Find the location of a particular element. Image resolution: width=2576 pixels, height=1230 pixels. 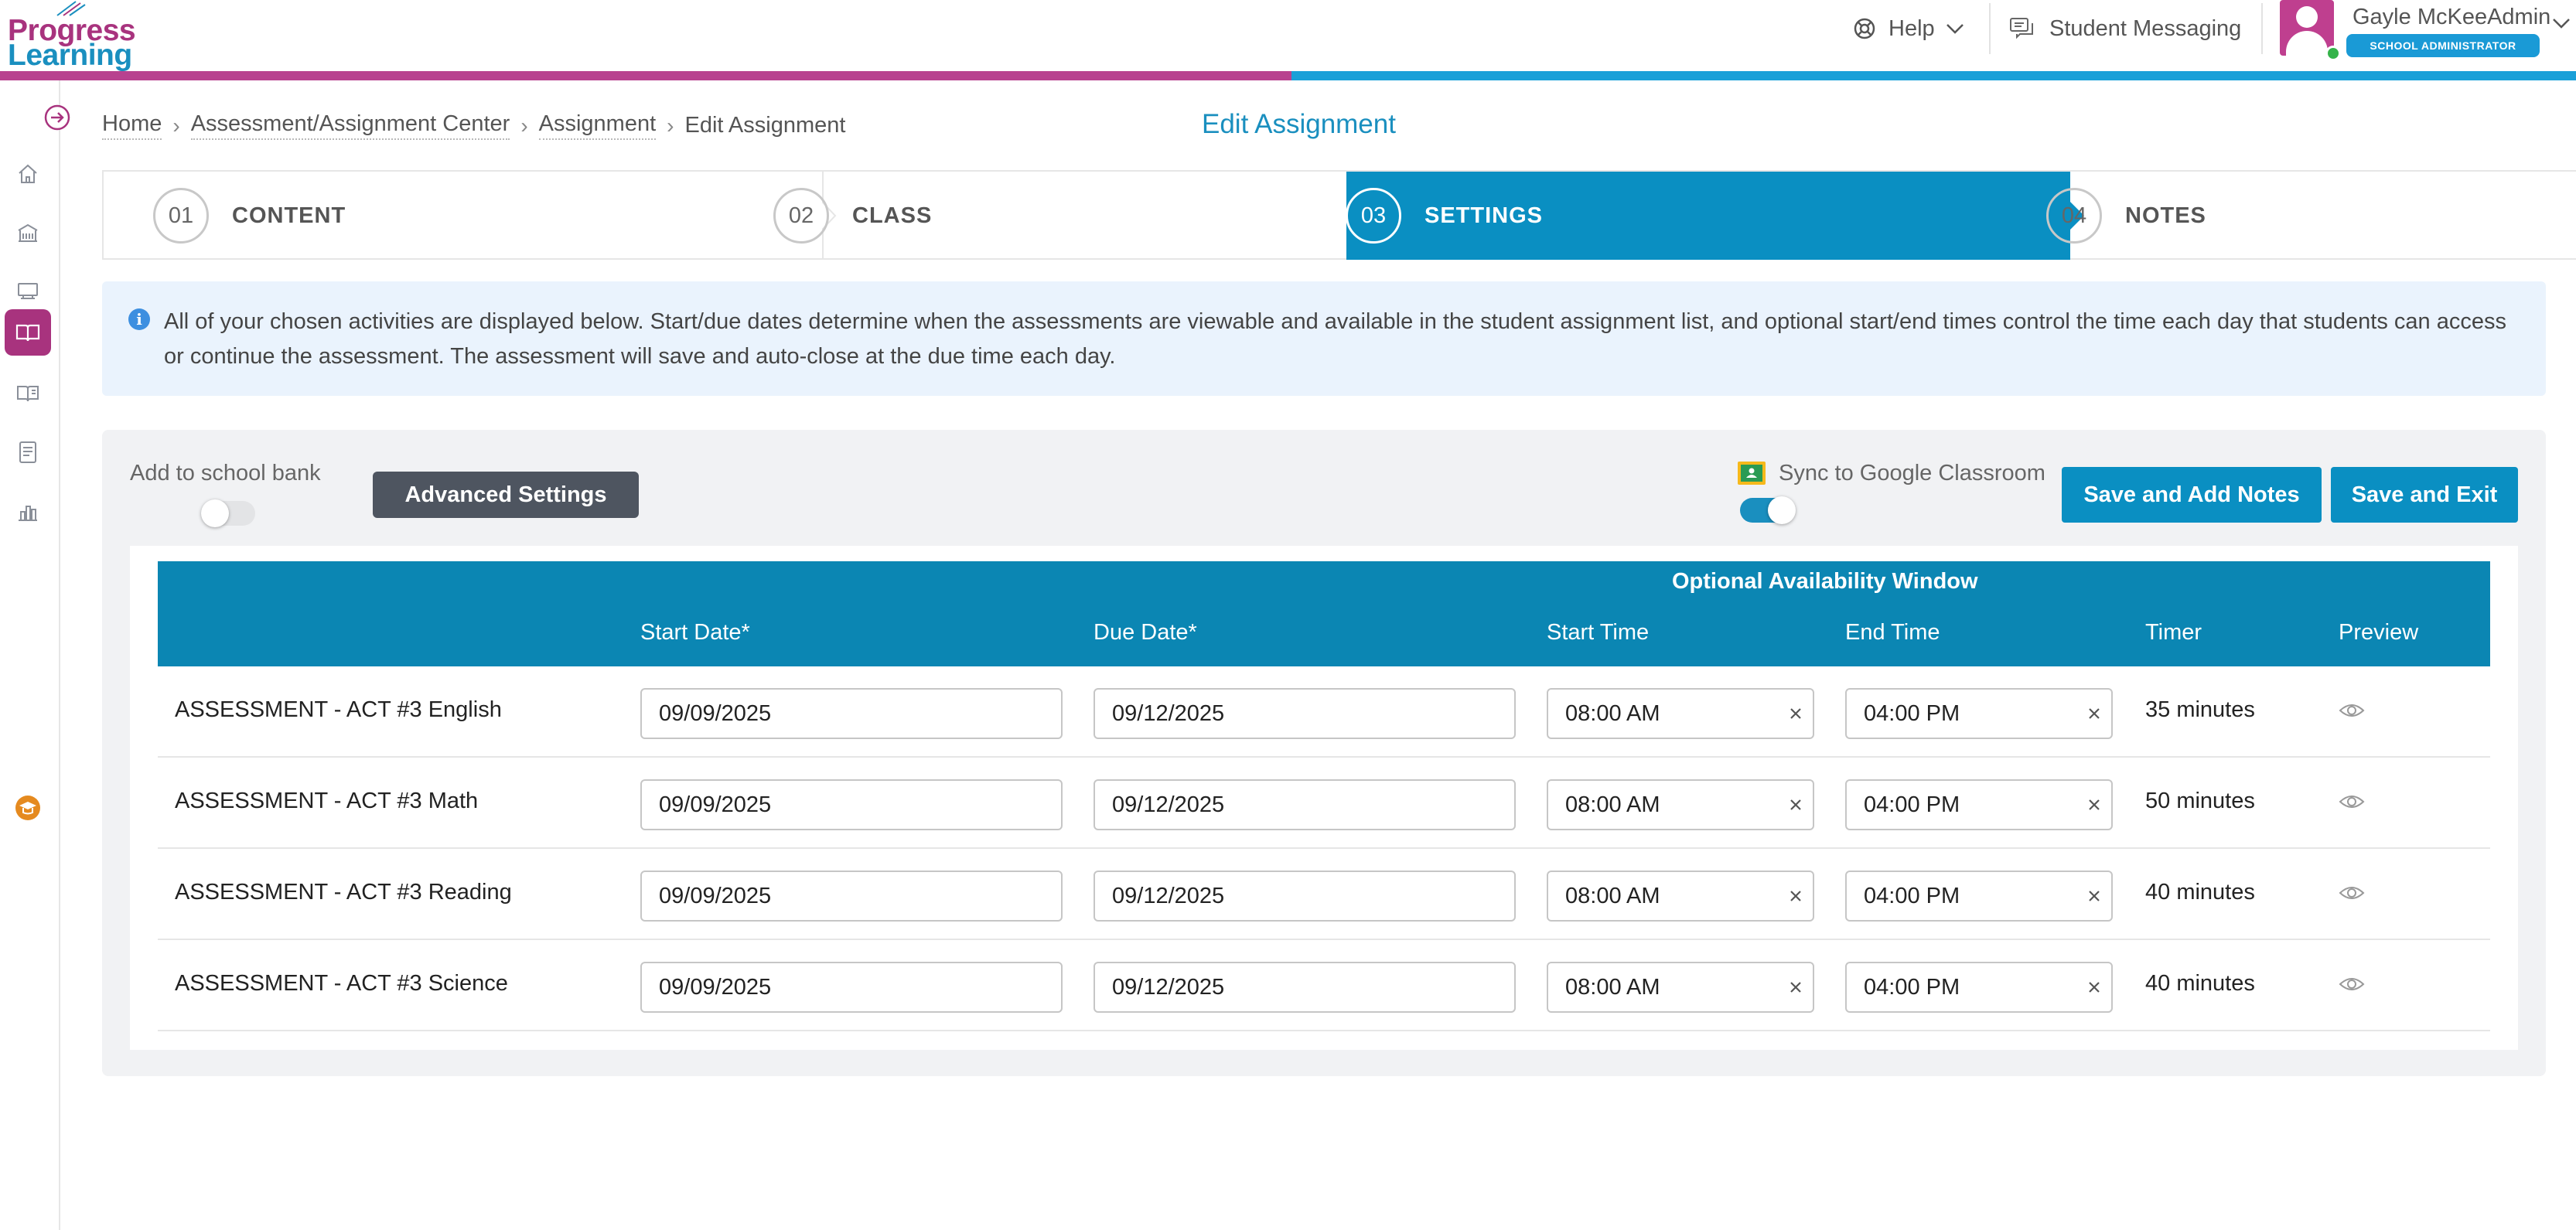

rail-home is located at coordinates (28, 174).